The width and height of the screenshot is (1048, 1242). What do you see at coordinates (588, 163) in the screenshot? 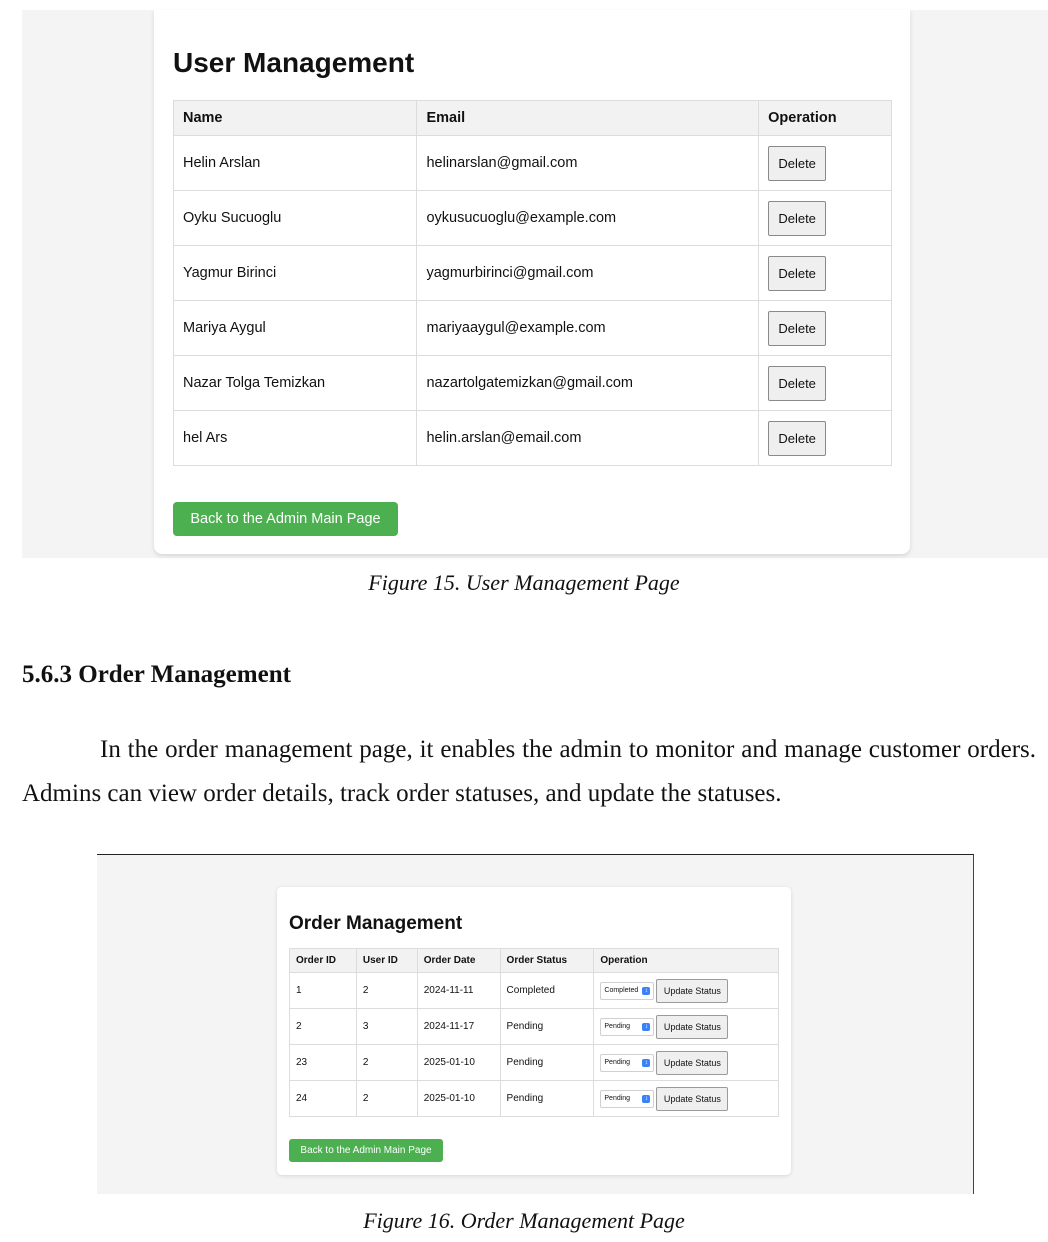
I see `user-email: helinarslan@gmail.com` at bounding box center [588, 163].